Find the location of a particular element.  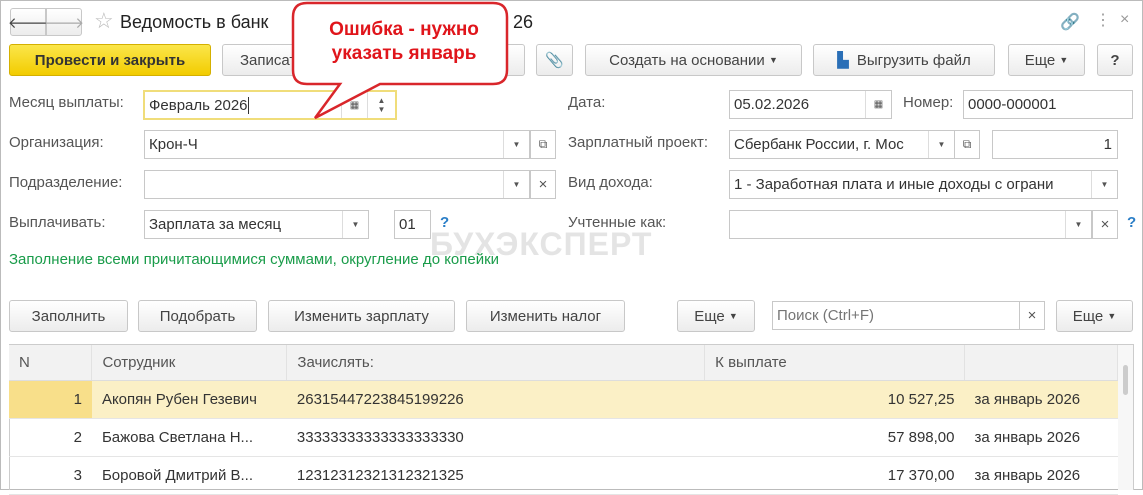

pay-select: Зарплата за месяц ▼ is located at coordinates (256, 224).